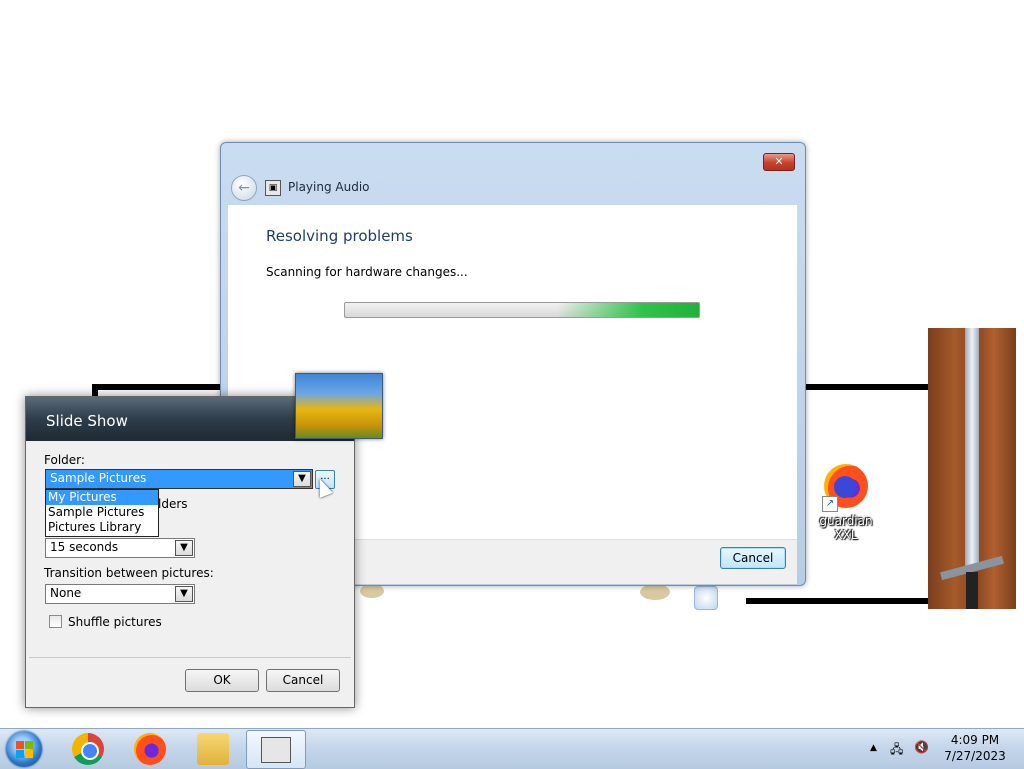 Image resolution: width=1024 pixels, height=769 pixels. I want to click on folder-select-value: Sample Pictures, so click(98, 478).